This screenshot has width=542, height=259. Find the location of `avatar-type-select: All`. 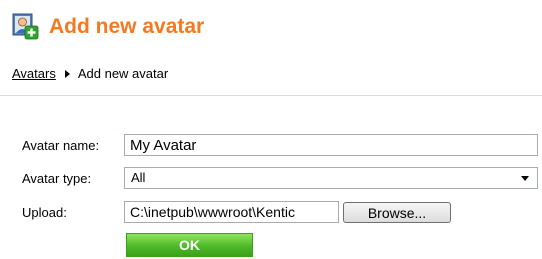

avatar-type-select: All is located at coordinates (331, 178).